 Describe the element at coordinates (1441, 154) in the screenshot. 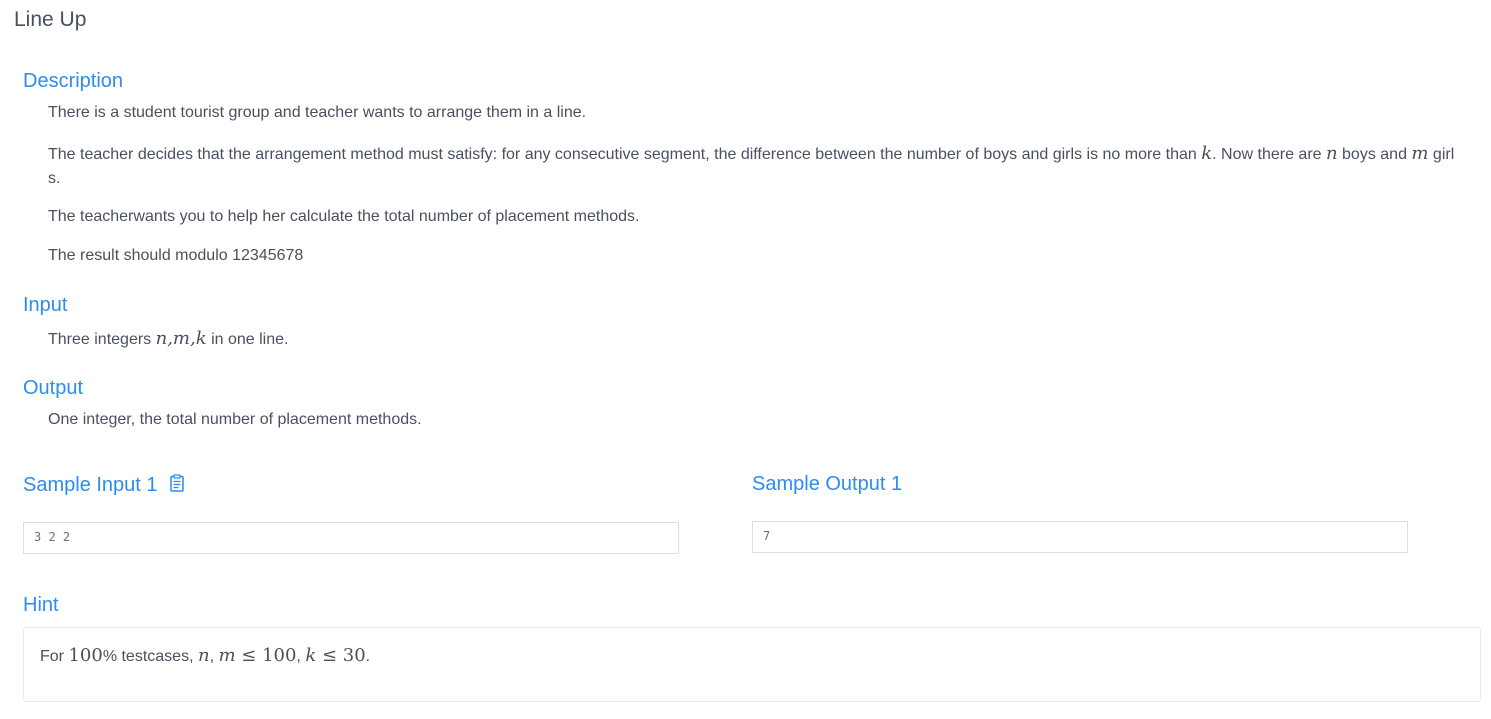

I see `description-text: girl` at that location.